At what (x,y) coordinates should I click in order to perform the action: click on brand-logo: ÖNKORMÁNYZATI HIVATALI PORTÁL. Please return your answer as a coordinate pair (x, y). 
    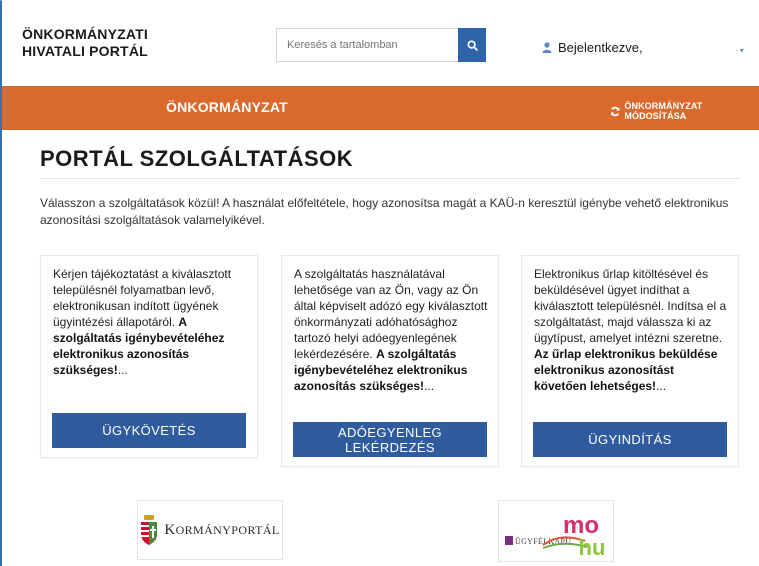
    Looking at the image, I should click on (85, 43).